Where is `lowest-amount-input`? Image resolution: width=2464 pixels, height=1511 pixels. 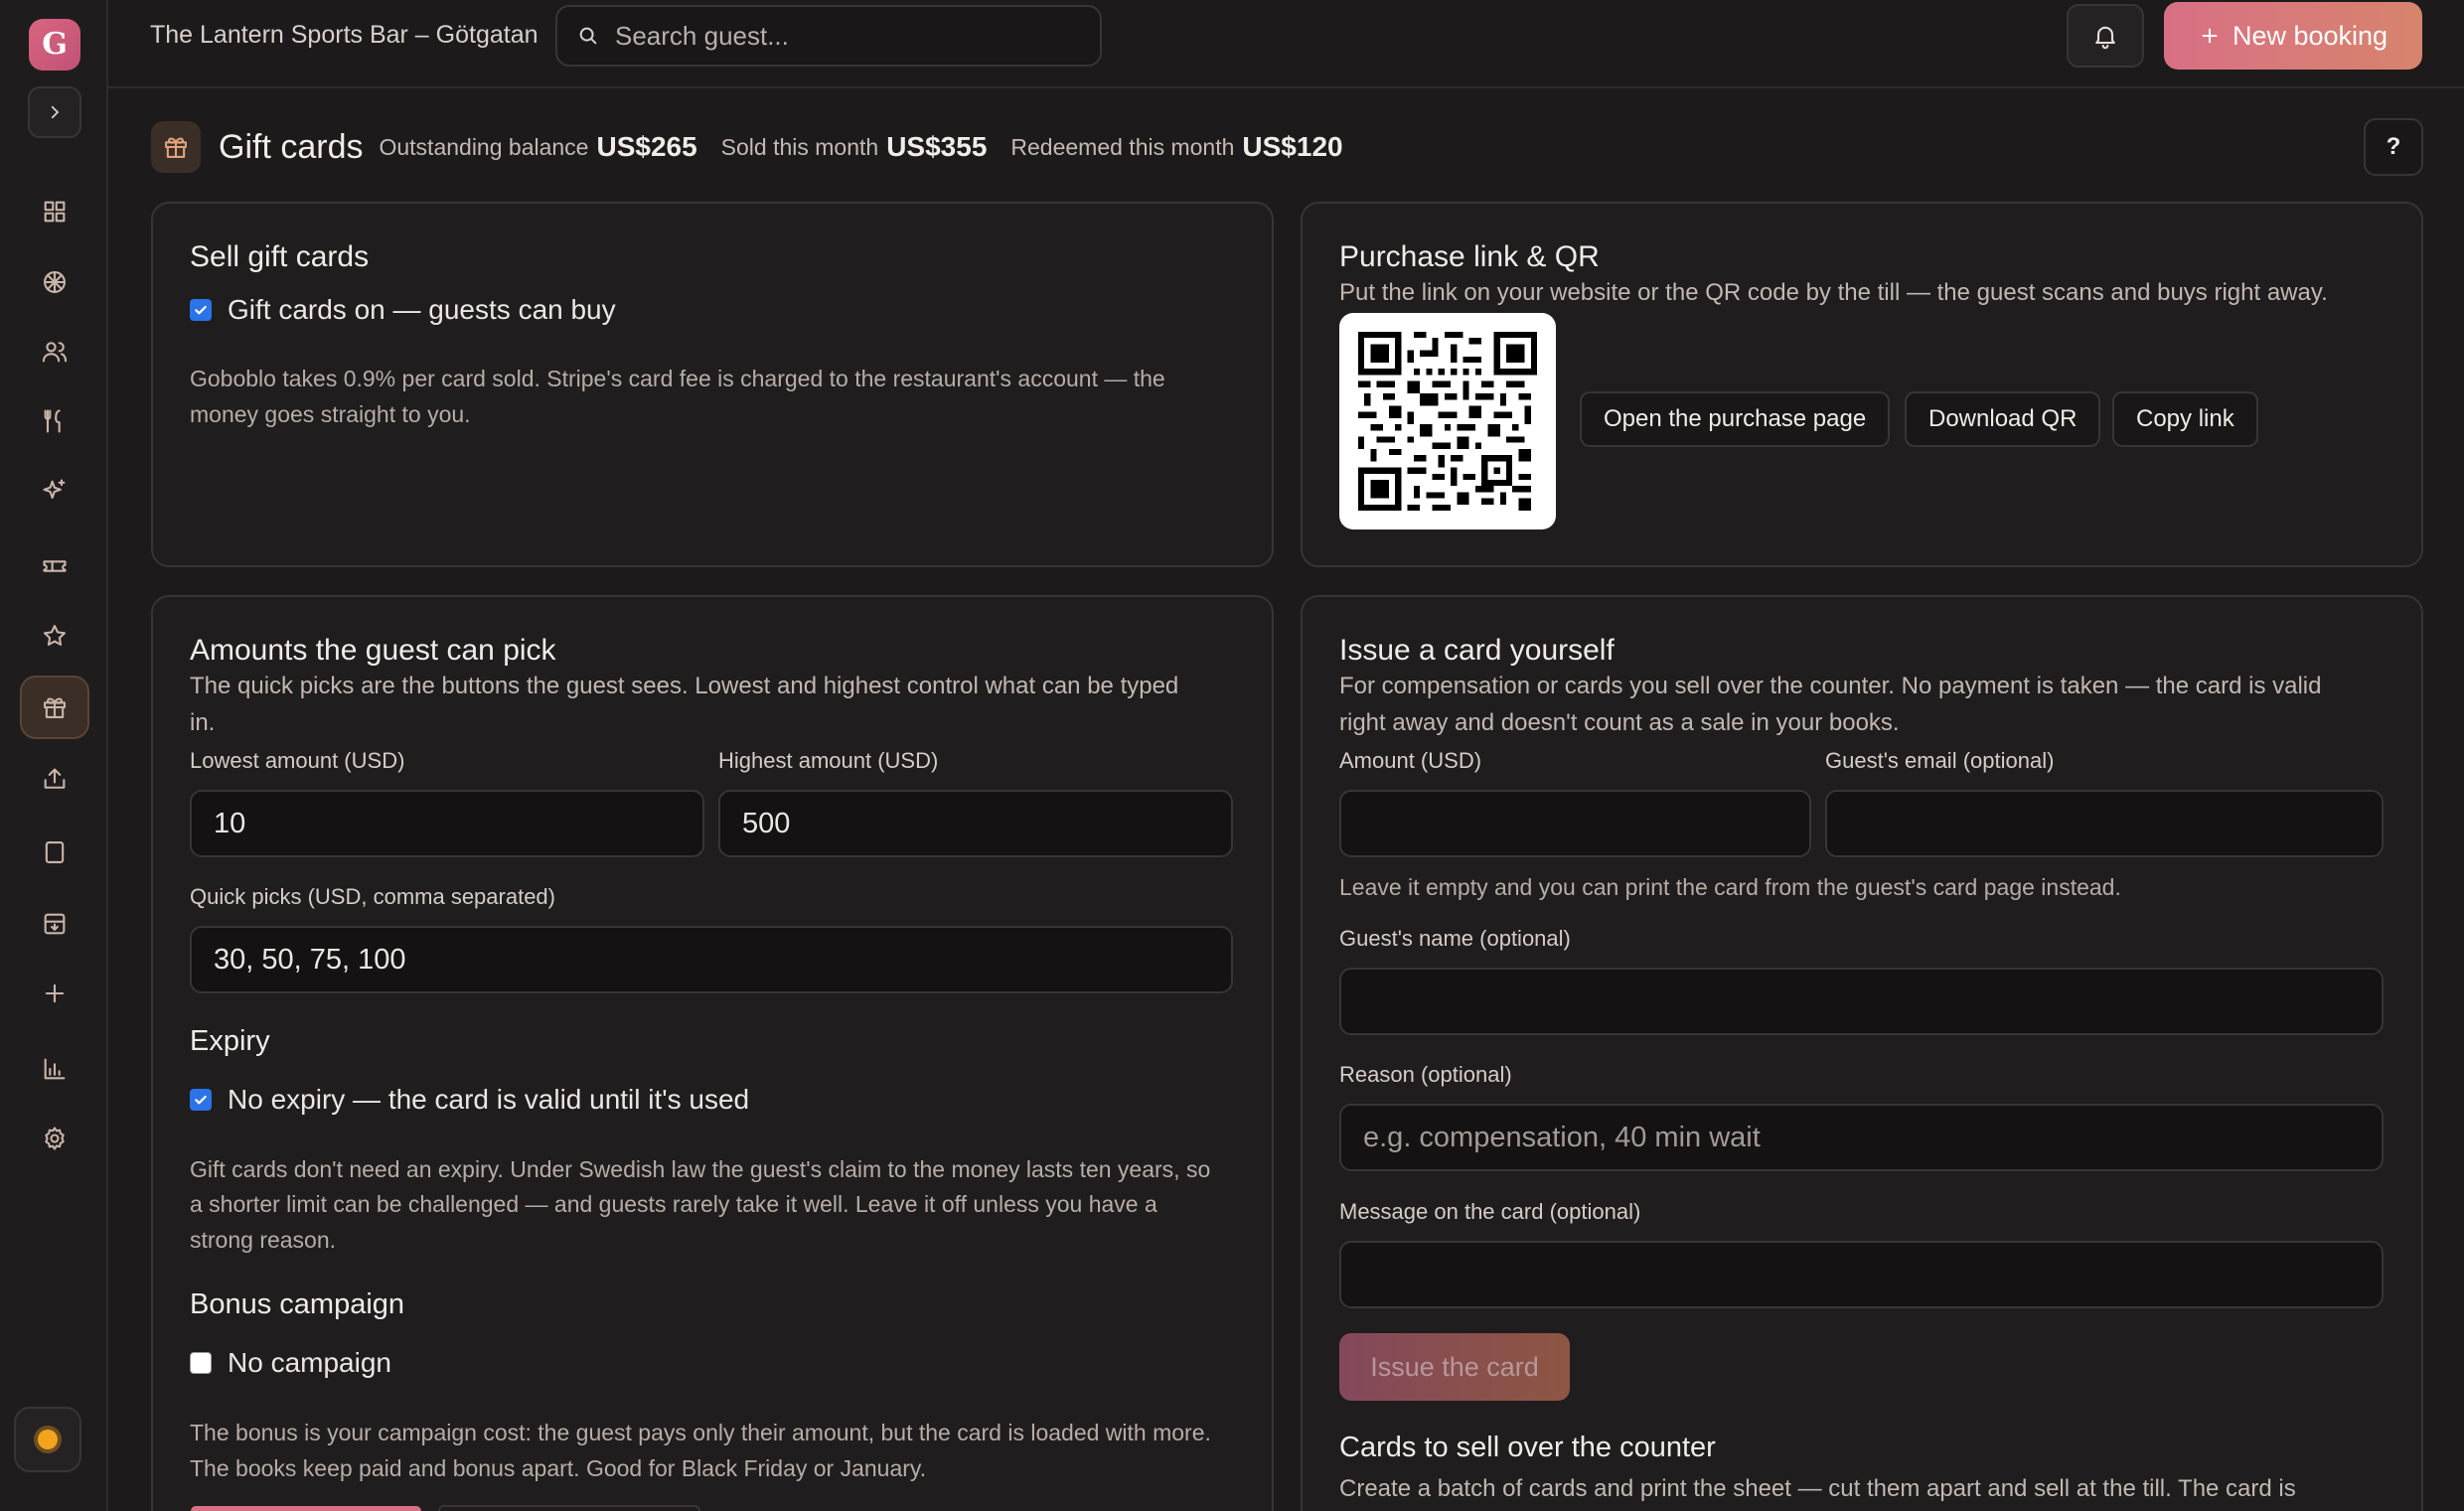 lowest-amount-input is located at coordinates (447, 823).